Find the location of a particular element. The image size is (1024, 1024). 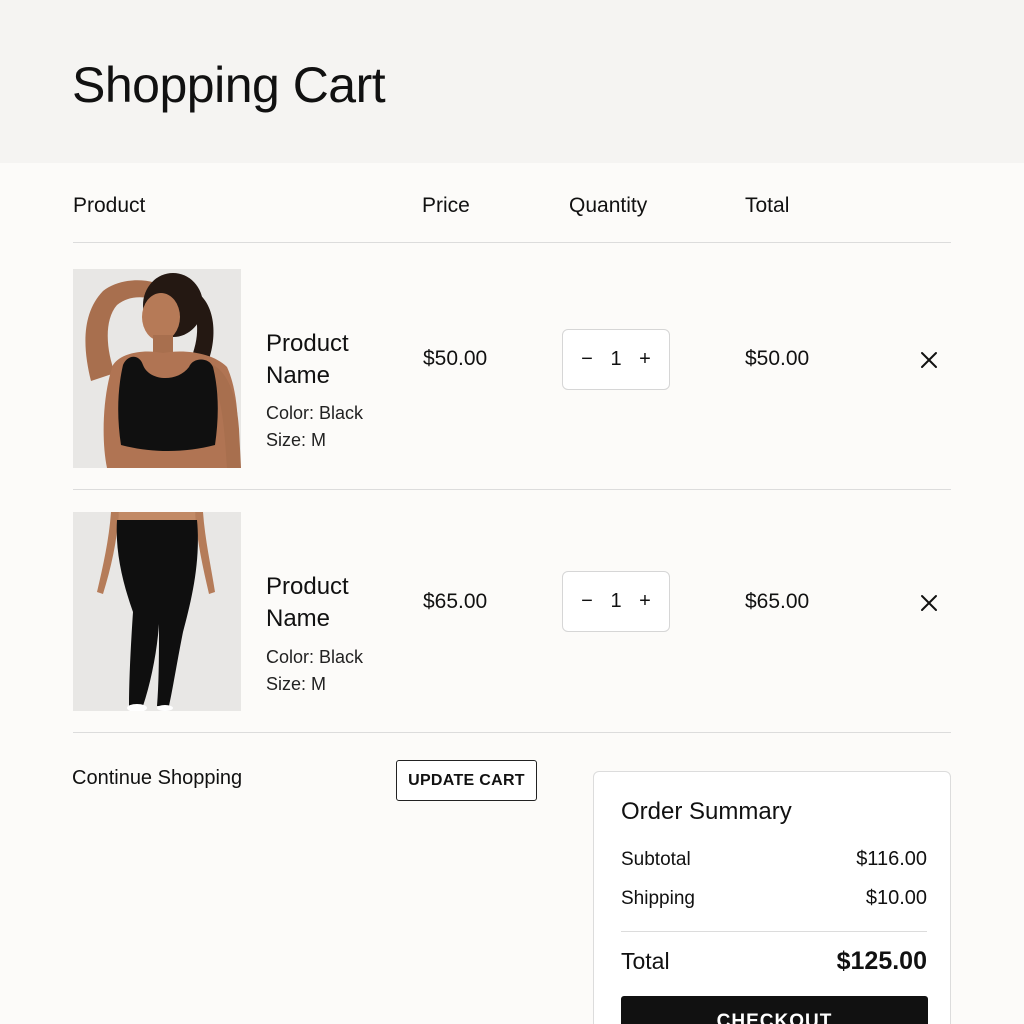

total-label: Total is located at coordinates (645, 961).